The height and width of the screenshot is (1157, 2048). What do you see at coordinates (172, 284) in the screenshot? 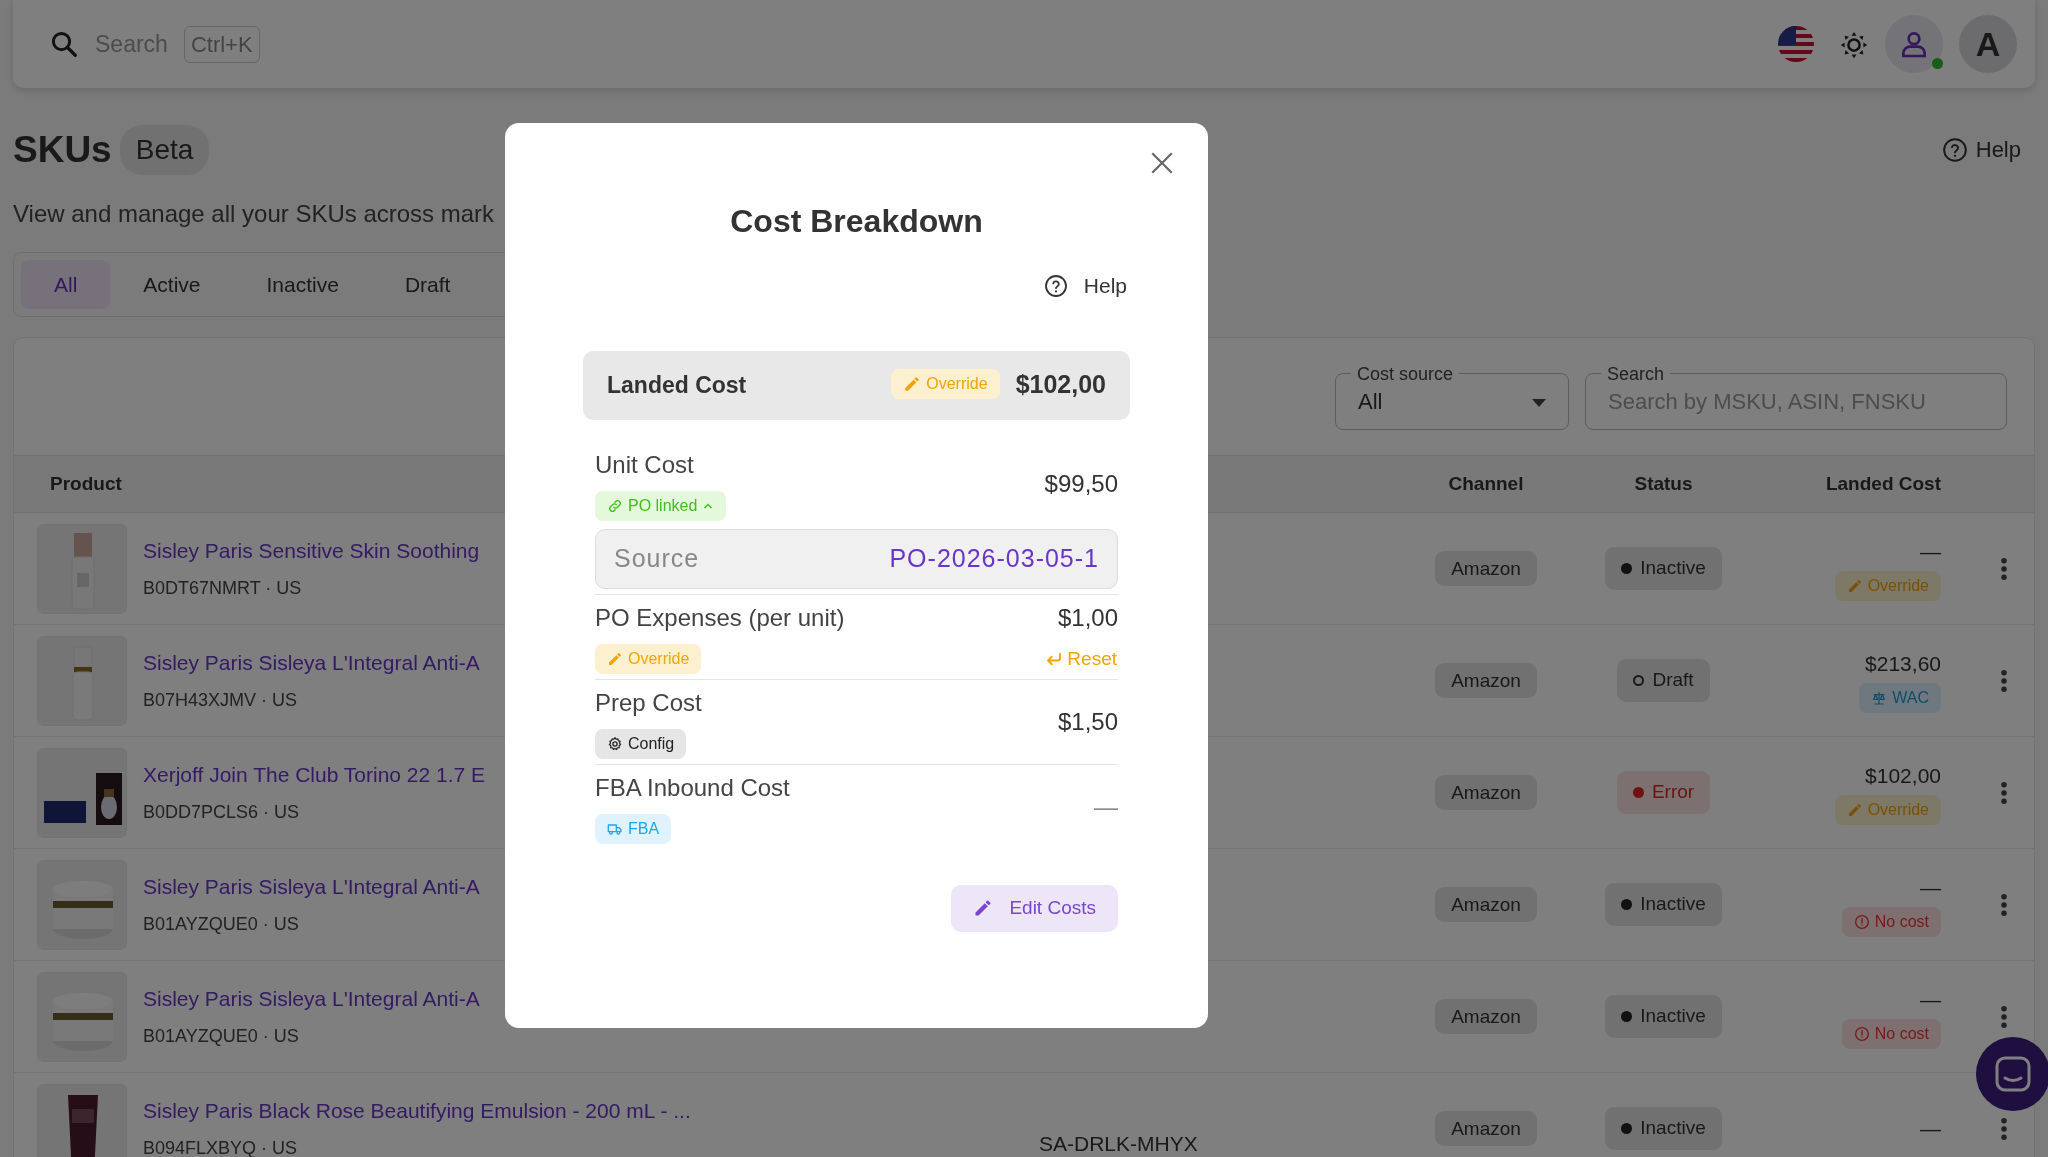
I see `tab: Active` at bounding box center [172, 284].